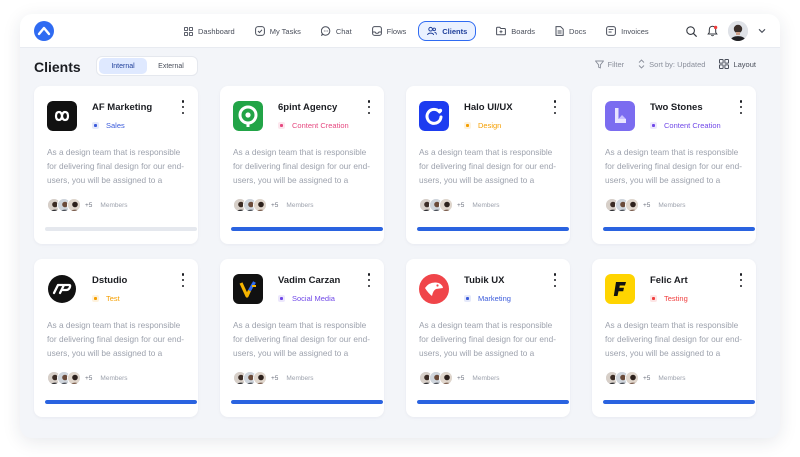 This screenshot has height=457, width=800. What do you see at coordinates (484, 280) in the screenshot?
I see `client-name: Tubik UX` at bounding box center [484, 280].